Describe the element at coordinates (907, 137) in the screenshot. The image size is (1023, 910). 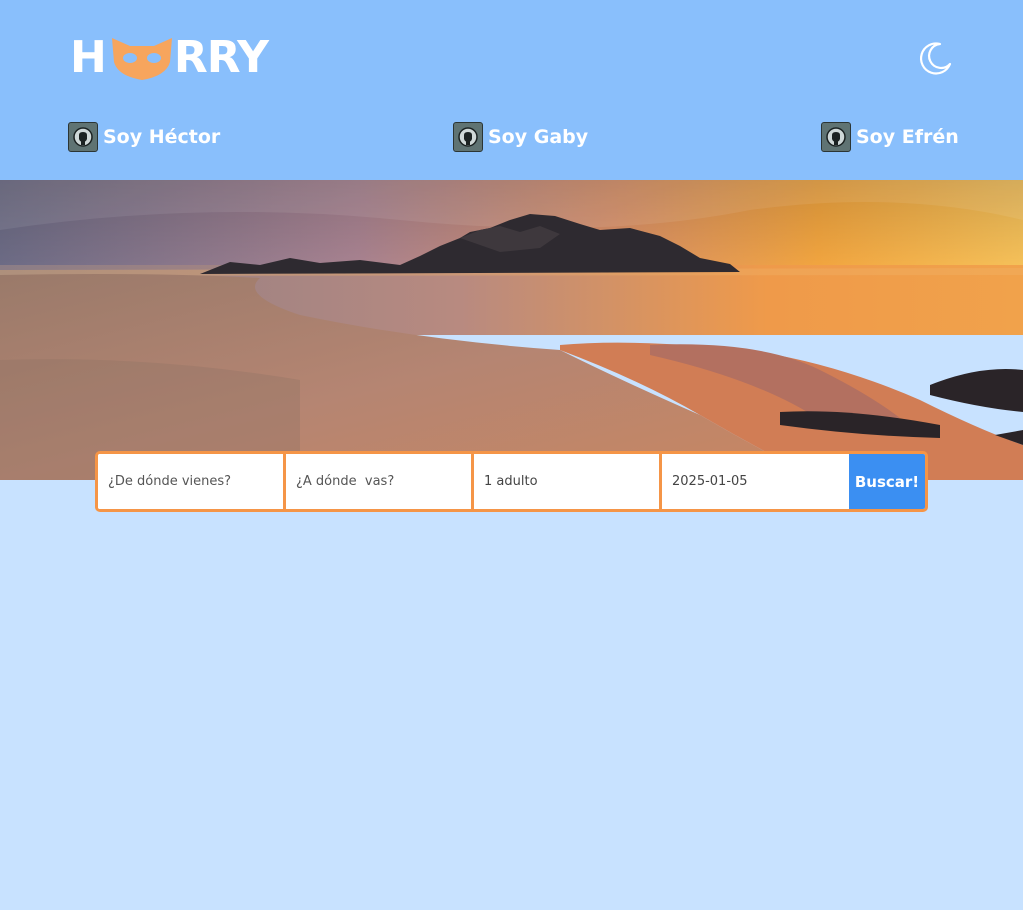
I see `nav-link-label: Soy Efrén` at that location.